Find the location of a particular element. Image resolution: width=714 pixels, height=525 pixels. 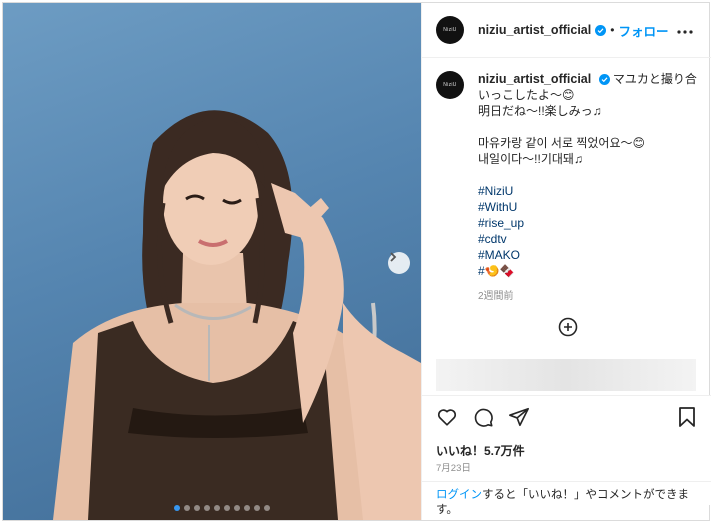

save-button is located at coordinates (687, 419).